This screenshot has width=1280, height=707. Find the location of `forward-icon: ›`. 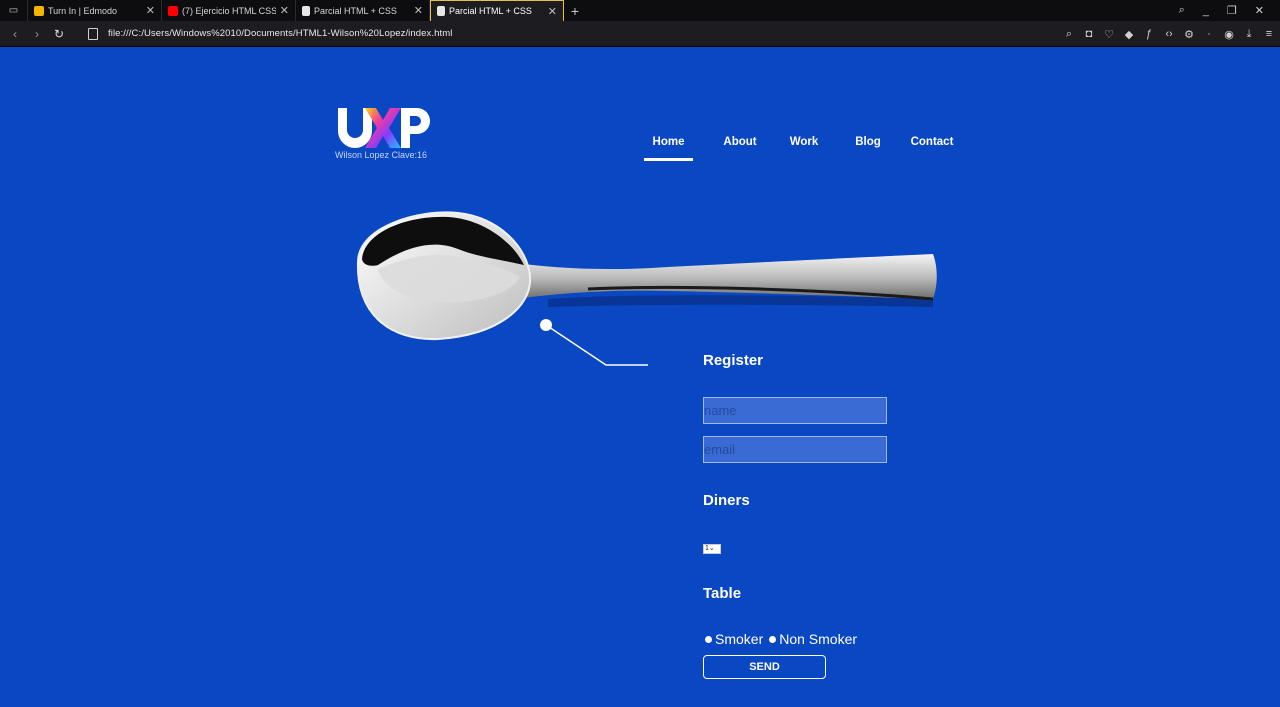

forward-icon: › is located at coordinates (37, 34).